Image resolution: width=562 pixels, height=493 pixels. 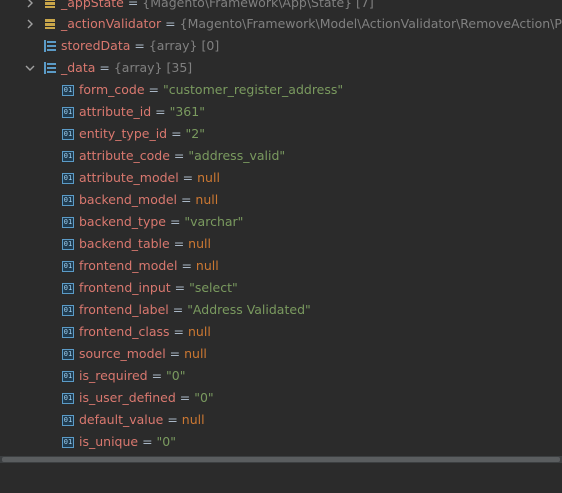 What do you see at coordinates (281, 178) in the screenshot?
I see `tree-row-field: 01 attribute_model = null` at bounding box center [281, 178].